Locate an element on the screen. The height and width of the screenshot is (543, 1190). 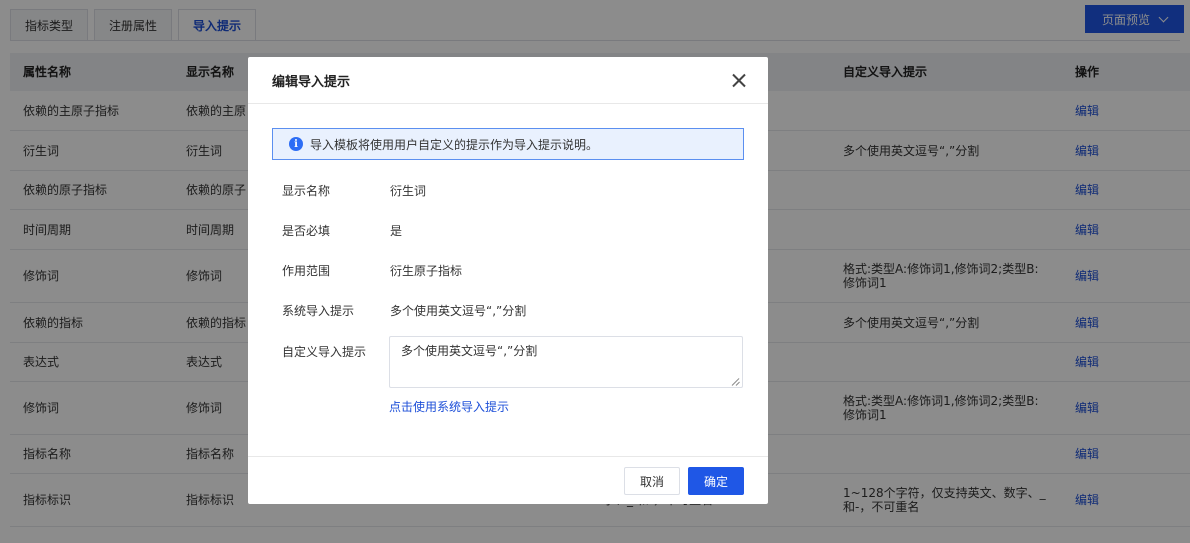
dialog-header: 编辑导入提示 is located at coordinates (508, 80).